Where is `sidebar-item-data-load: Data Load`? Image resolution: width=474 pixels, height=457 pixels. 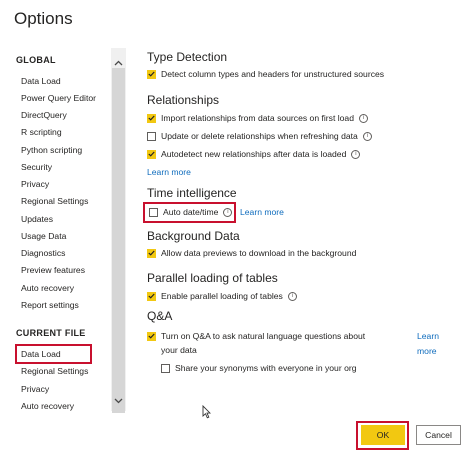
sidebar-item-data-load: Data Load is located at coordinates (41, 81).